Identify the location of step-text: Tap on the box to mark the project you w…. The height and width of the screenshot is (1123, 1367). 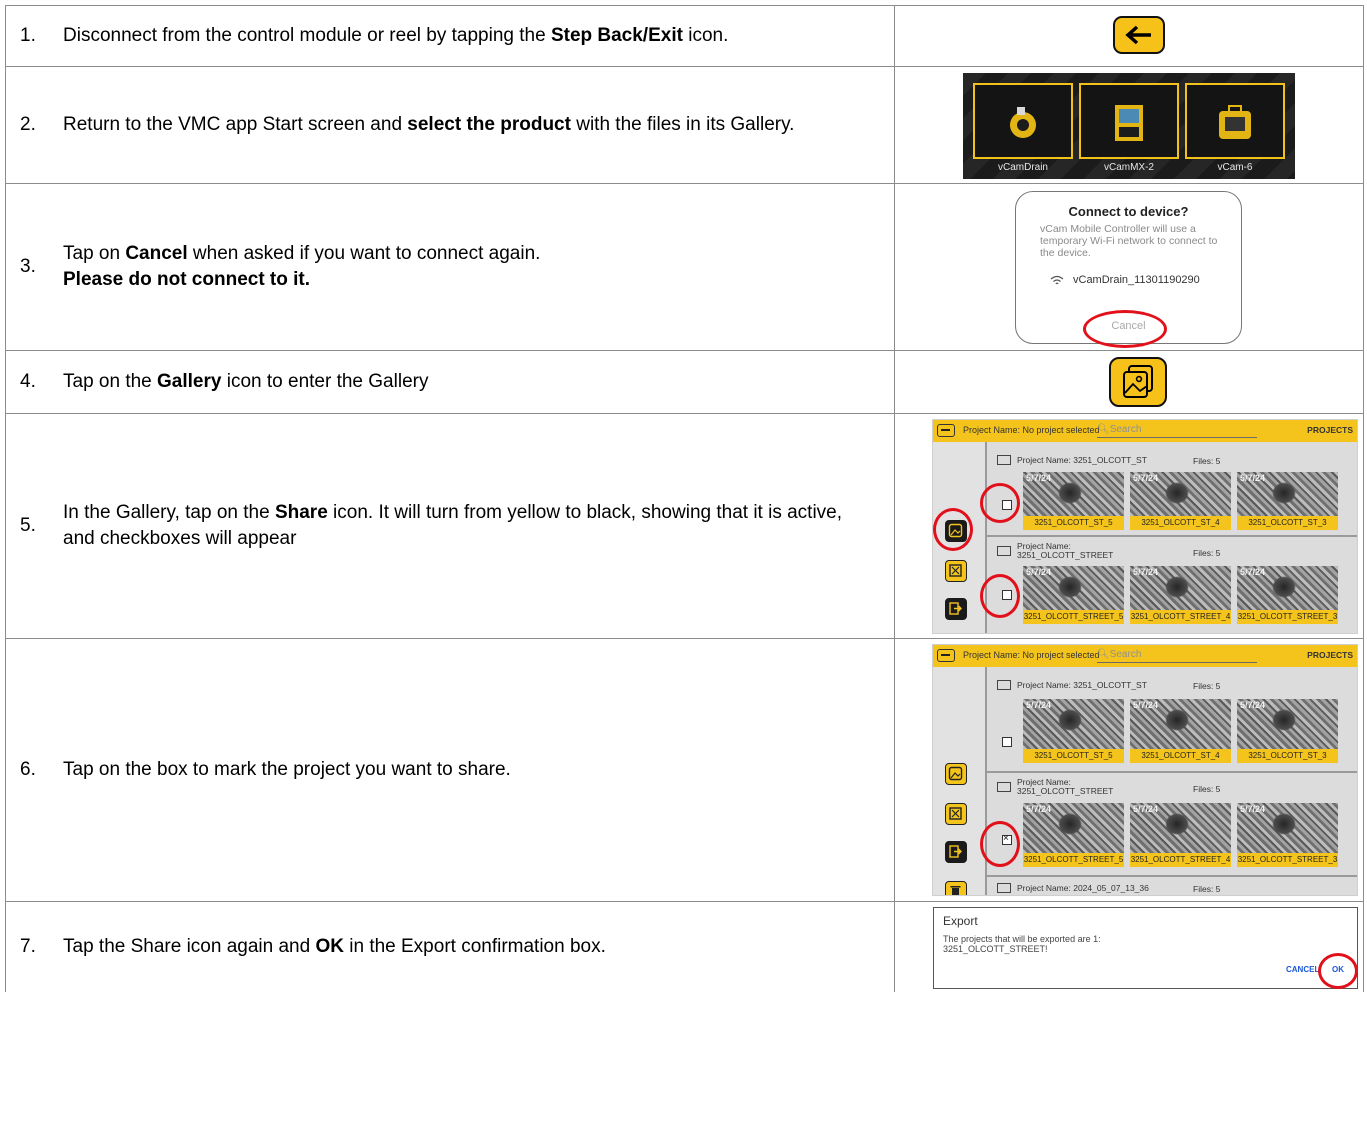
(287, 769).